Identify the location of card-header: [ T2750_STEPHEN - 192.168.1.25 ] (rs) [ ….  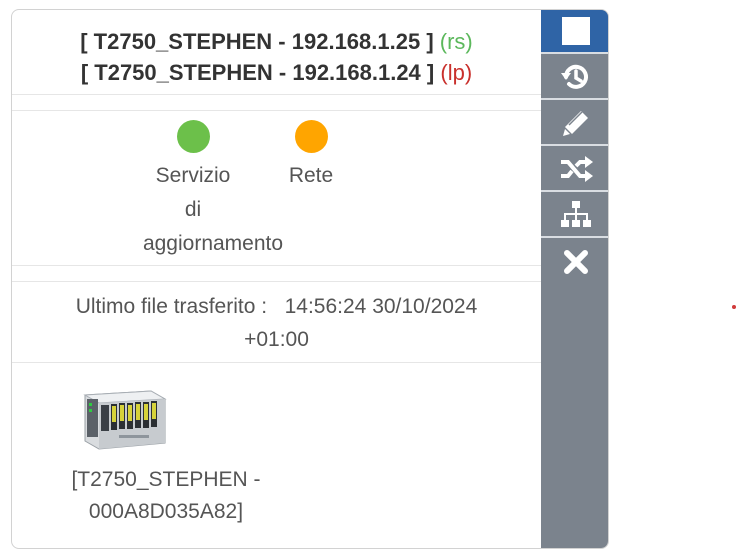
(276, 52).